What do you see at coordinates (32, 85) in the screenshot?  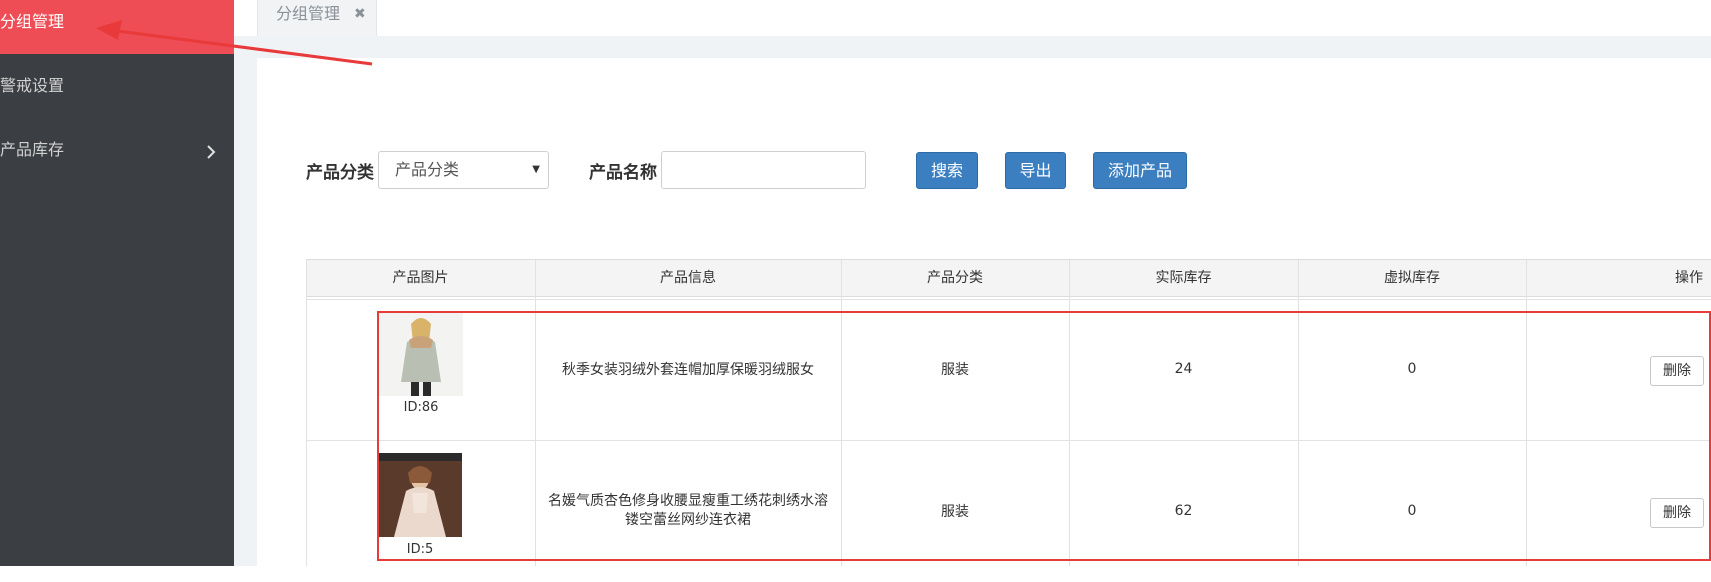 I see `sidebar-item-label: 警戒设置` at bounding box center [32, 85].